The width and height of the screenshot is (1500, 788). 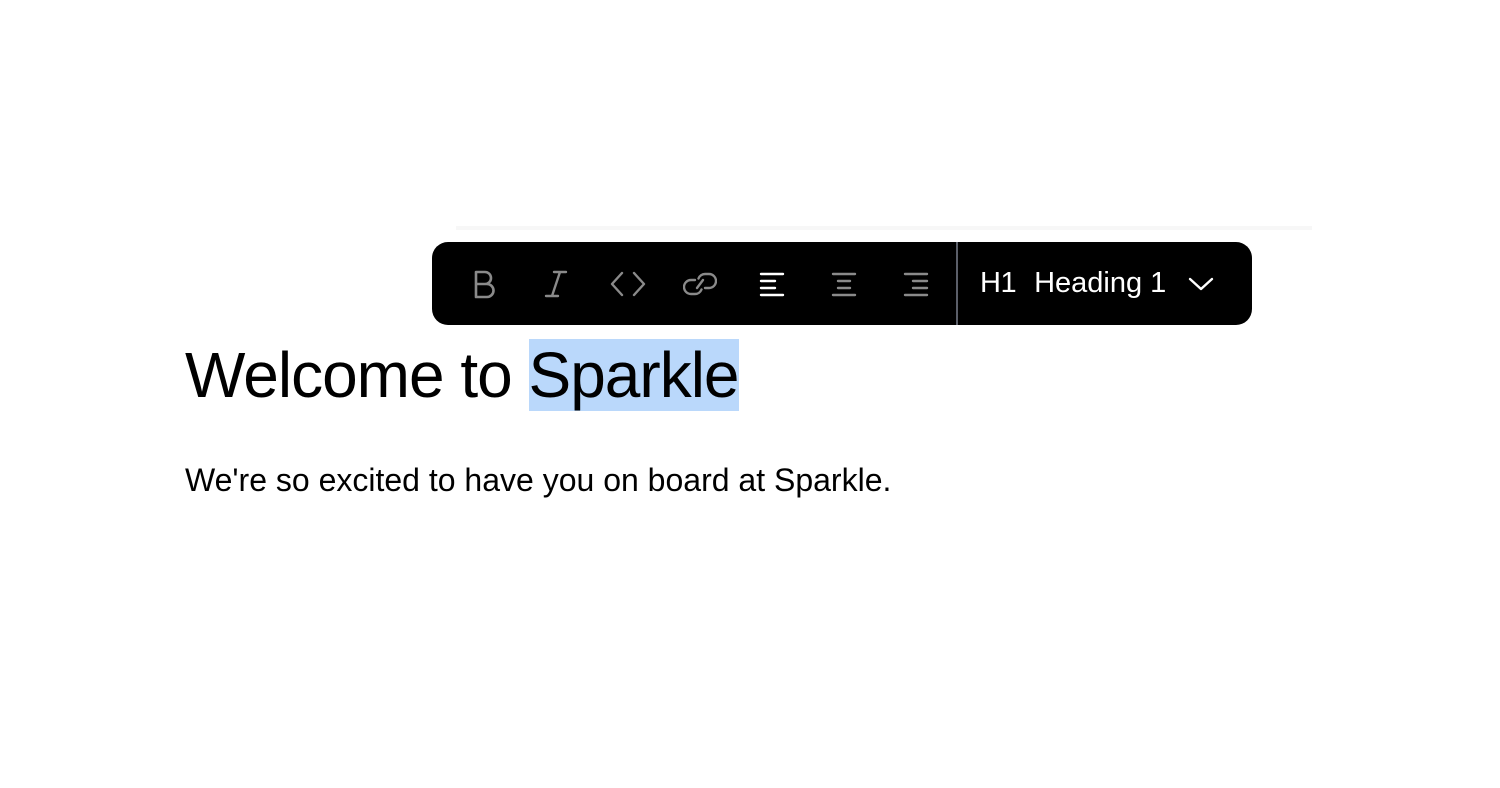 I want to click on align-center-button, so click(x=844, y=283).